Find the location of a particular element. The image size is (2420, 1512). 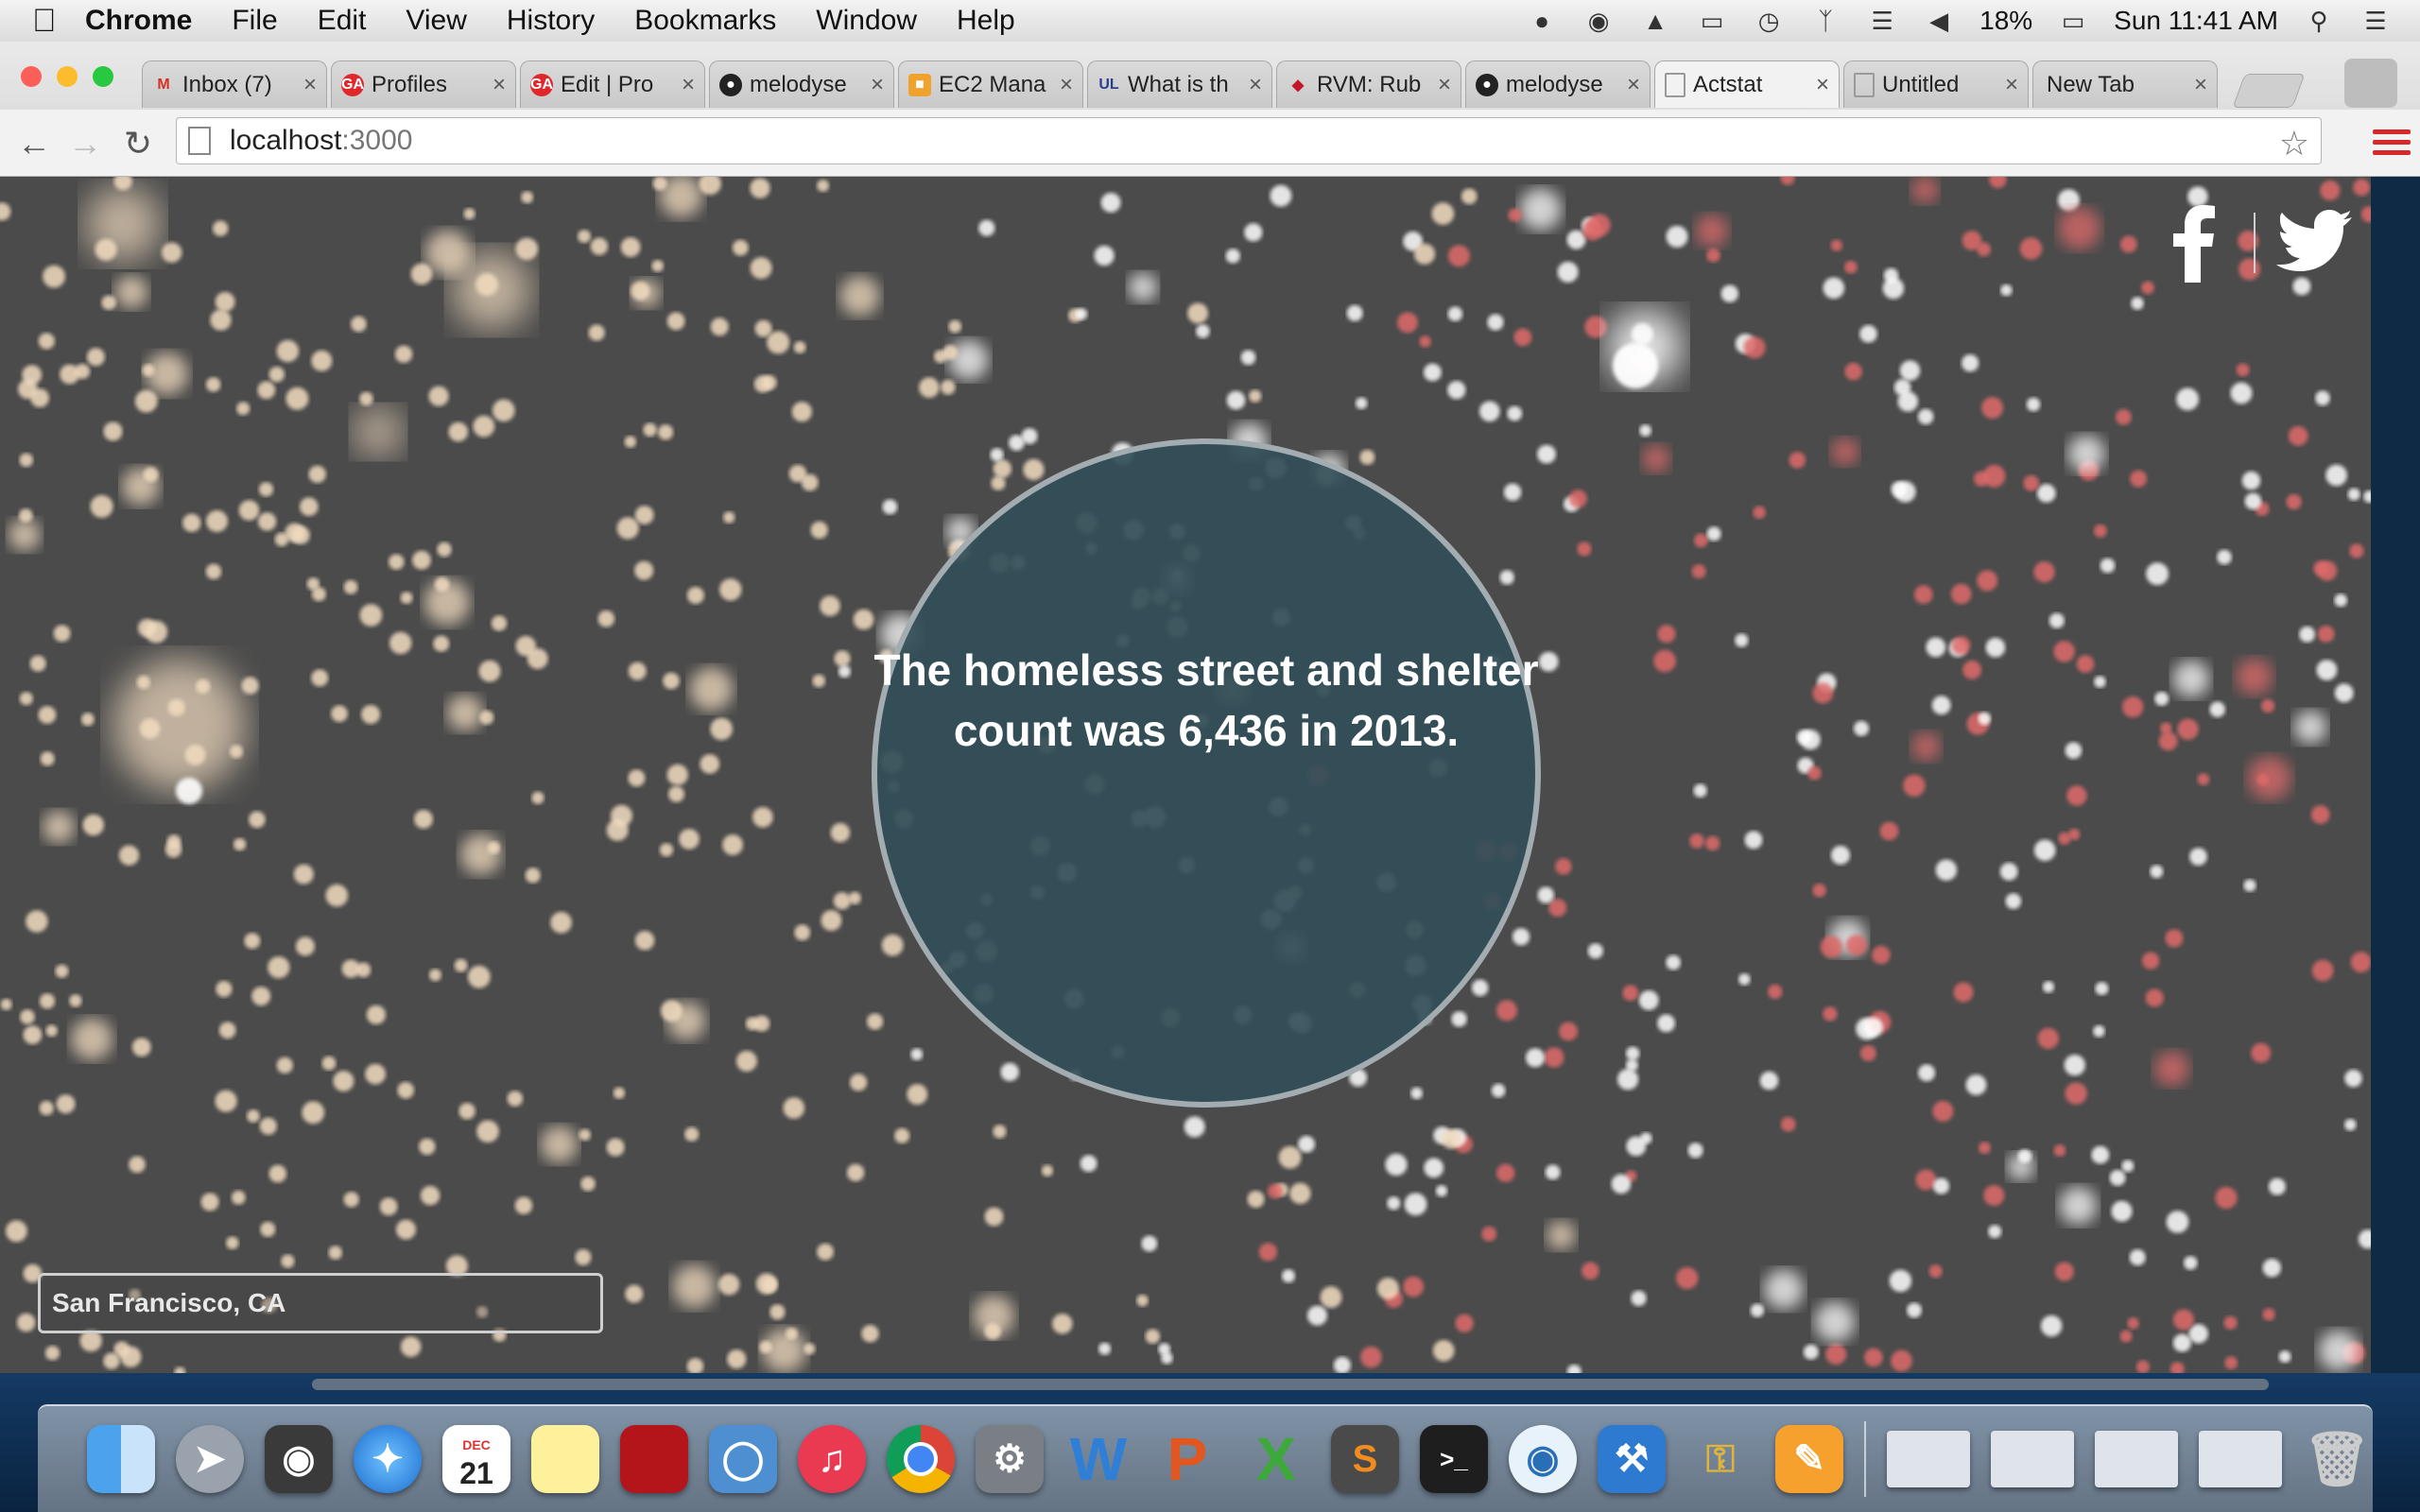

chrome-menu-icon is located at coordinates (2392, 142).